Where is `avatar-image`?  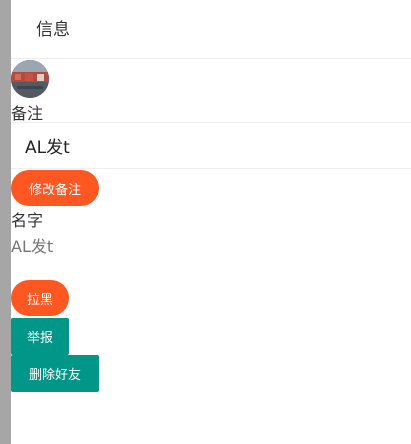
avatar-image is located at coordinates (30, 79).